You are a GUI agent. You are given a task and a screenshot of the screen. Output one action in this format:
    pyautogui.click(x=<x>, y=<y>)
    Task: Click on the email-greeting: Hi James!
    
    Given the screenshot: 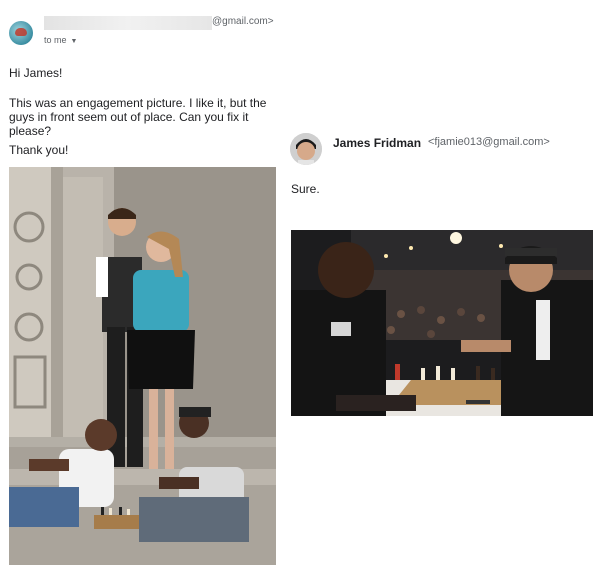 What is the action you would take?
    pyautogui.click(x=36, y=73)
    